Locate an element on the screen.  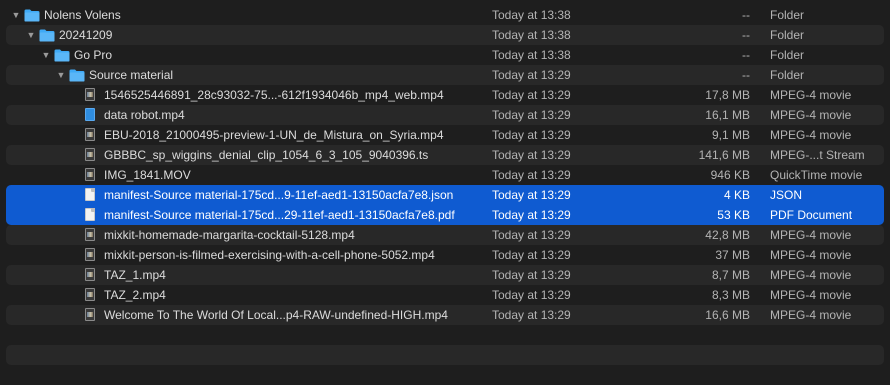
file-name: Go Pro is located at coordinates (93, 55).